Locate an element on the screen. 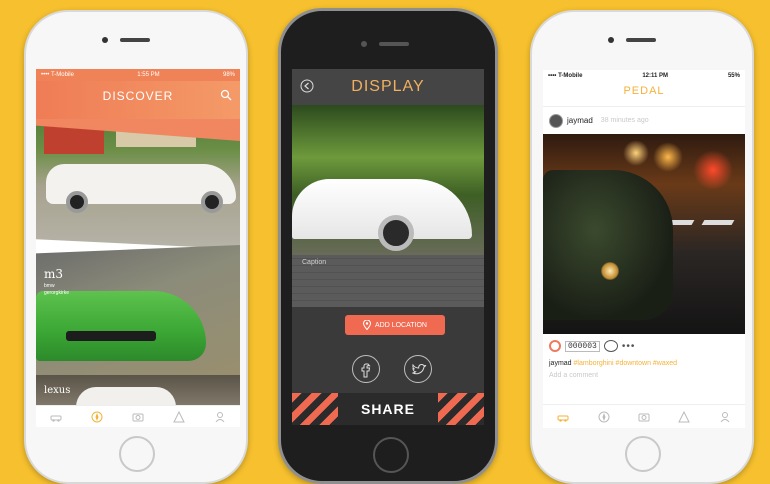 The width and height of the screenshot is (770, 484). post-time: 38 minutes ago is located at coordinates (624, 120).